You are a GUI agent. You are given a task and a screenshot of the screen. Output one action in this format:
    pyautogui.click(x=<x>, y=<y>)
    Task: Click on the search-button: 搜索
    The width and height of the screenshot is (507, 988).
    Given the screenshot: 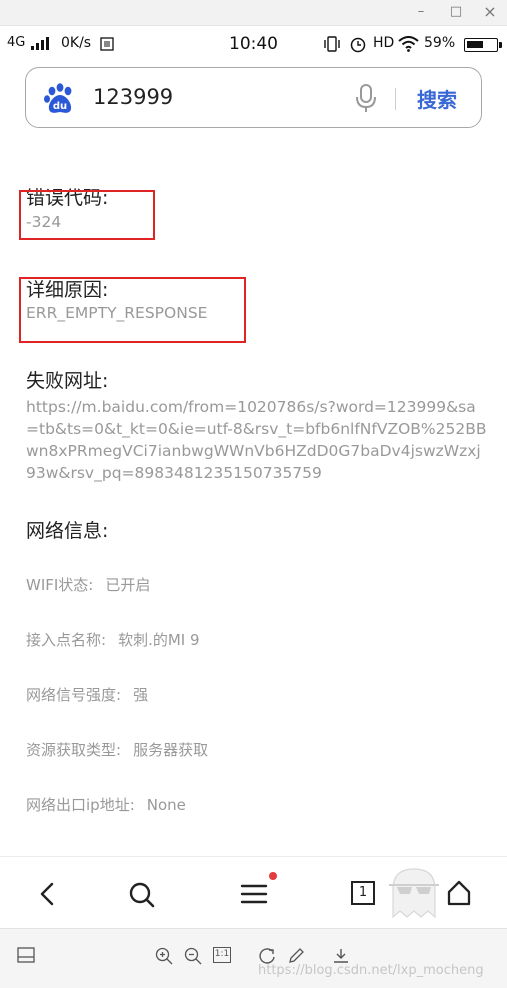 What is the action you would take?
    pyautogui.click(x=437, y=98)
    